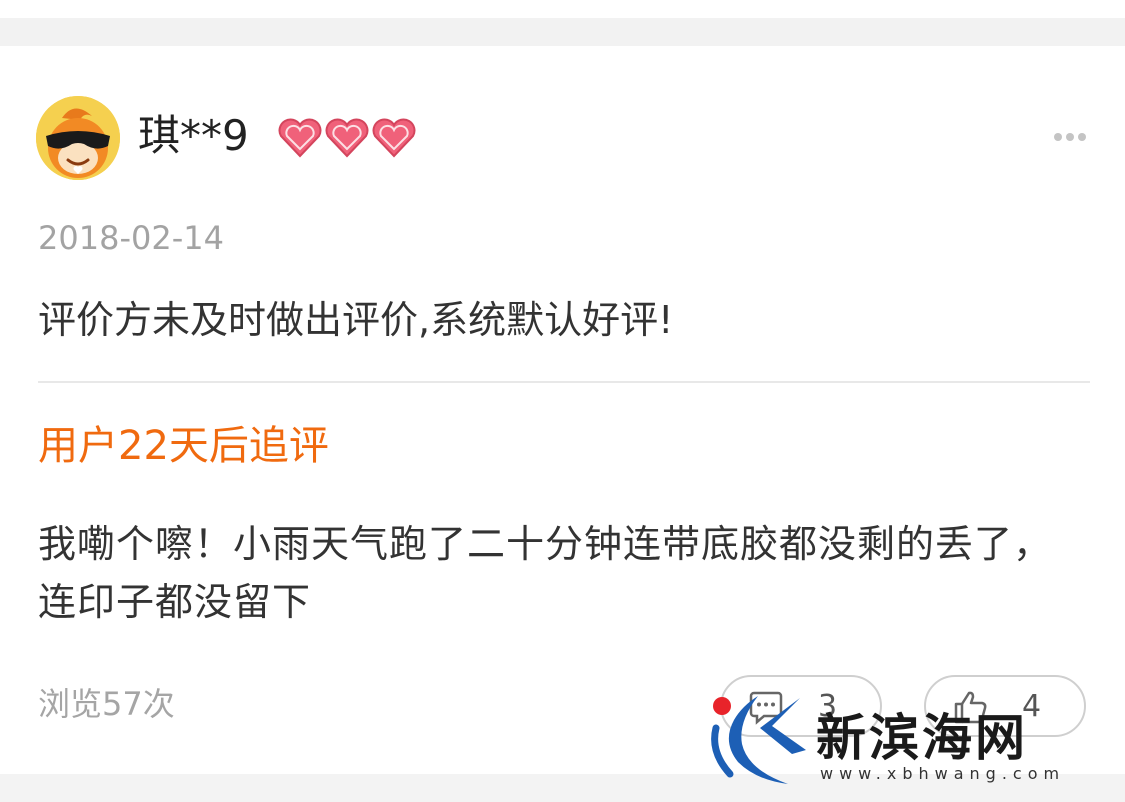  What do you see at coordinates (545, 573) in the screenshot?
I see `followup-text: 我嘞个嚓！小雨天气跑了二十分钟连带底胶都没剩的丢了，连印子都没留下` at bounding box center [545, 573].